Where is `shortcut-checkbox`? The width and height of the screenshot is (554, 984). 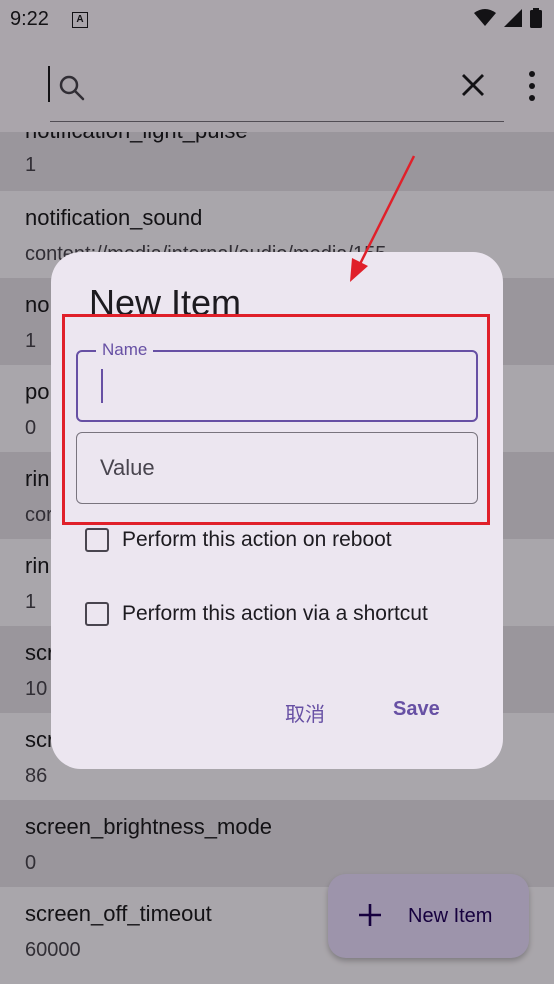 shortcut-checkbox is located at coordinates (97, 614).